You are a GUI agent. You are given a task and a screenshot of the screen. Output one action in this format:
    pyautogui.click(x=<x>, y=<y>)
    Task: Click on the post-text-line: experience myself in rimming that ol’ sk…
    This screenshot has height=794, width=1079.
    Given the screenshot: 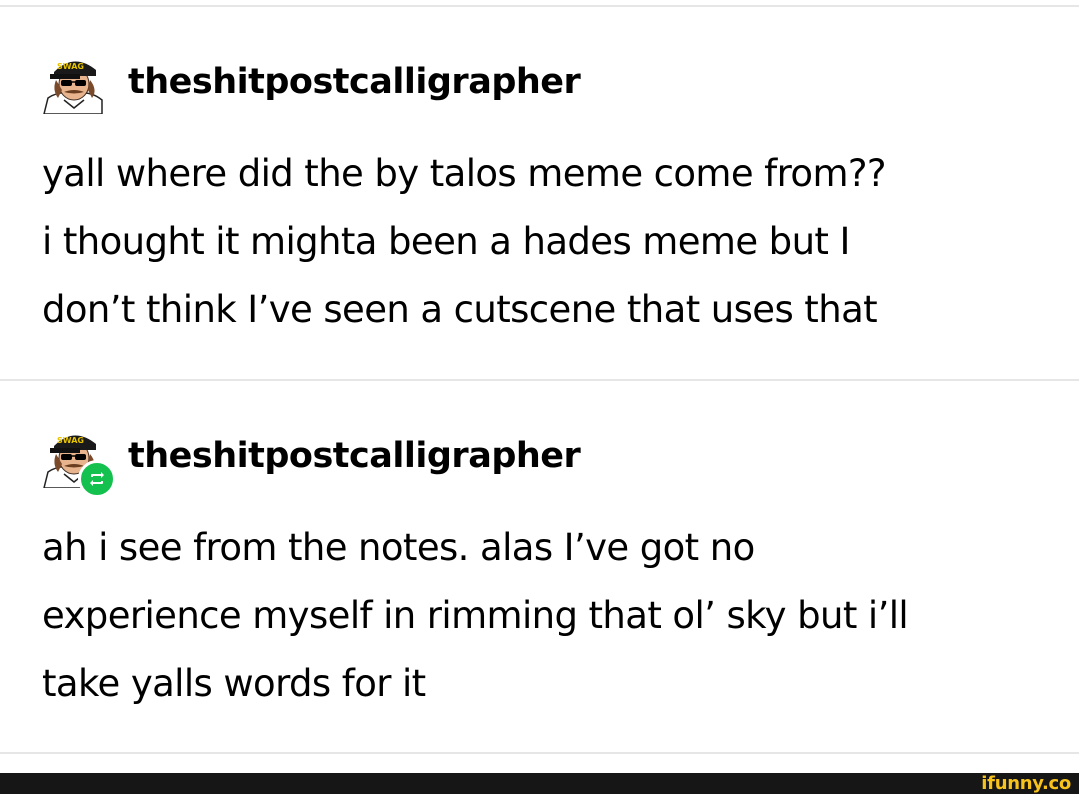 What is the action you would take?
    pyautogui.click(x=475, y=615)
    